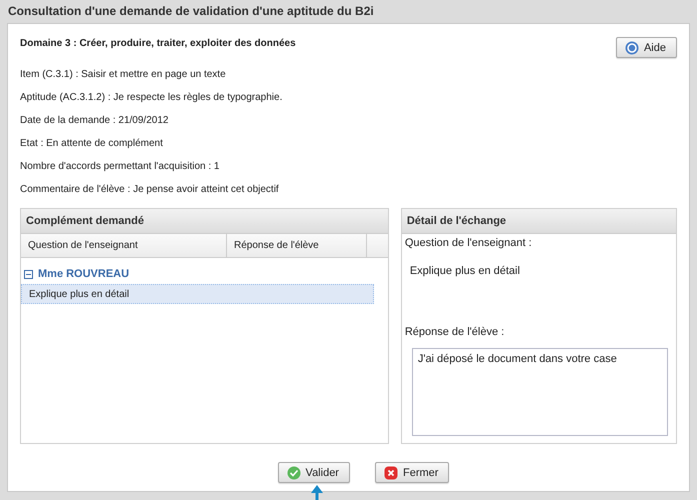 The width and height of the screenshot is (697, 500). What do you see at coordinates (540, 392) in the screenshot?
I see `answer-box: J'ai déposé le document dans votre case` at bounding box center [540, 392].